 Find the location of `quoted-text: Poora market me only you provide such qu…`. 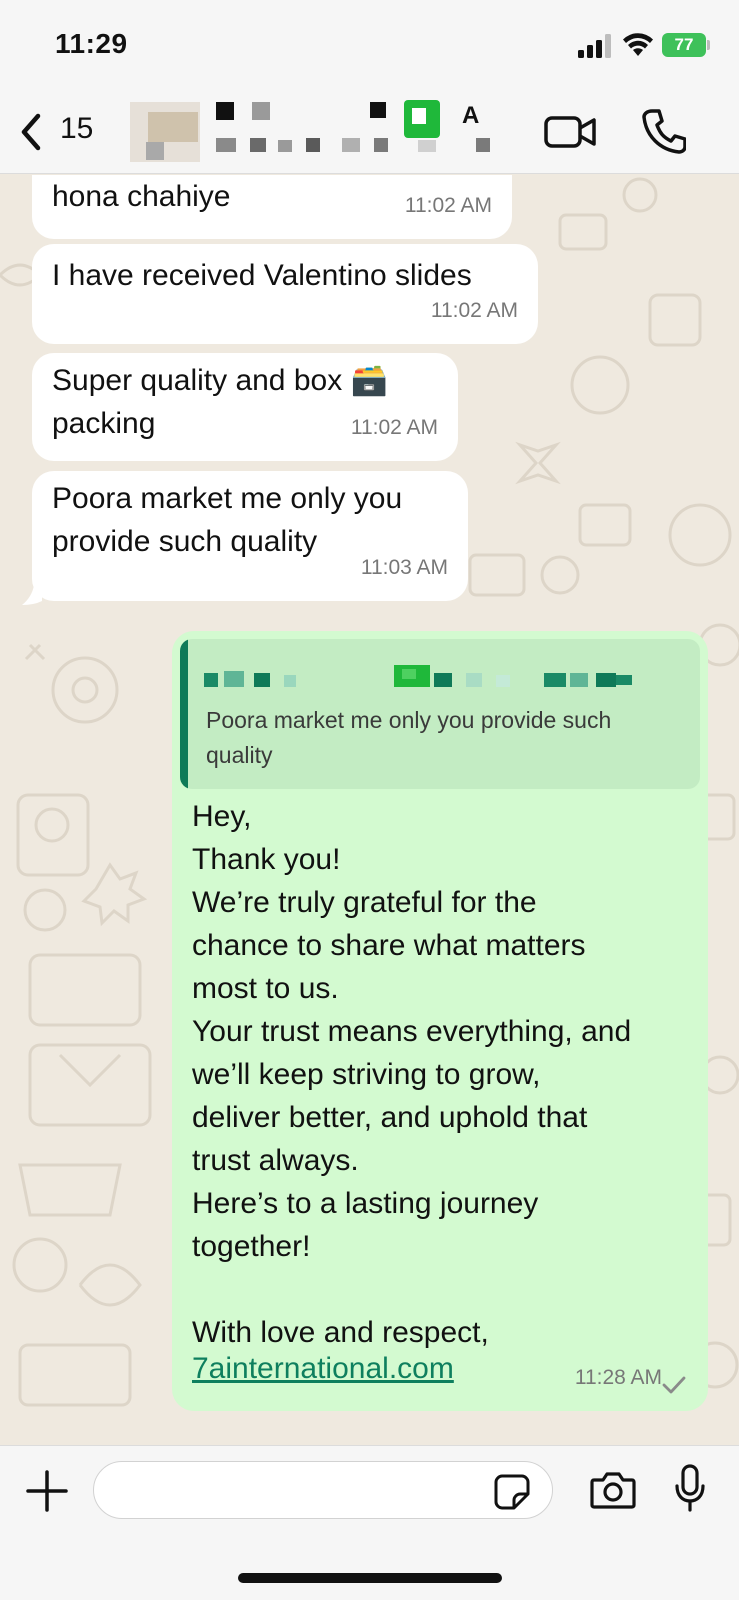

quoted-text: Poora market me only you provide such qu… is located at coordinates (409, 737).